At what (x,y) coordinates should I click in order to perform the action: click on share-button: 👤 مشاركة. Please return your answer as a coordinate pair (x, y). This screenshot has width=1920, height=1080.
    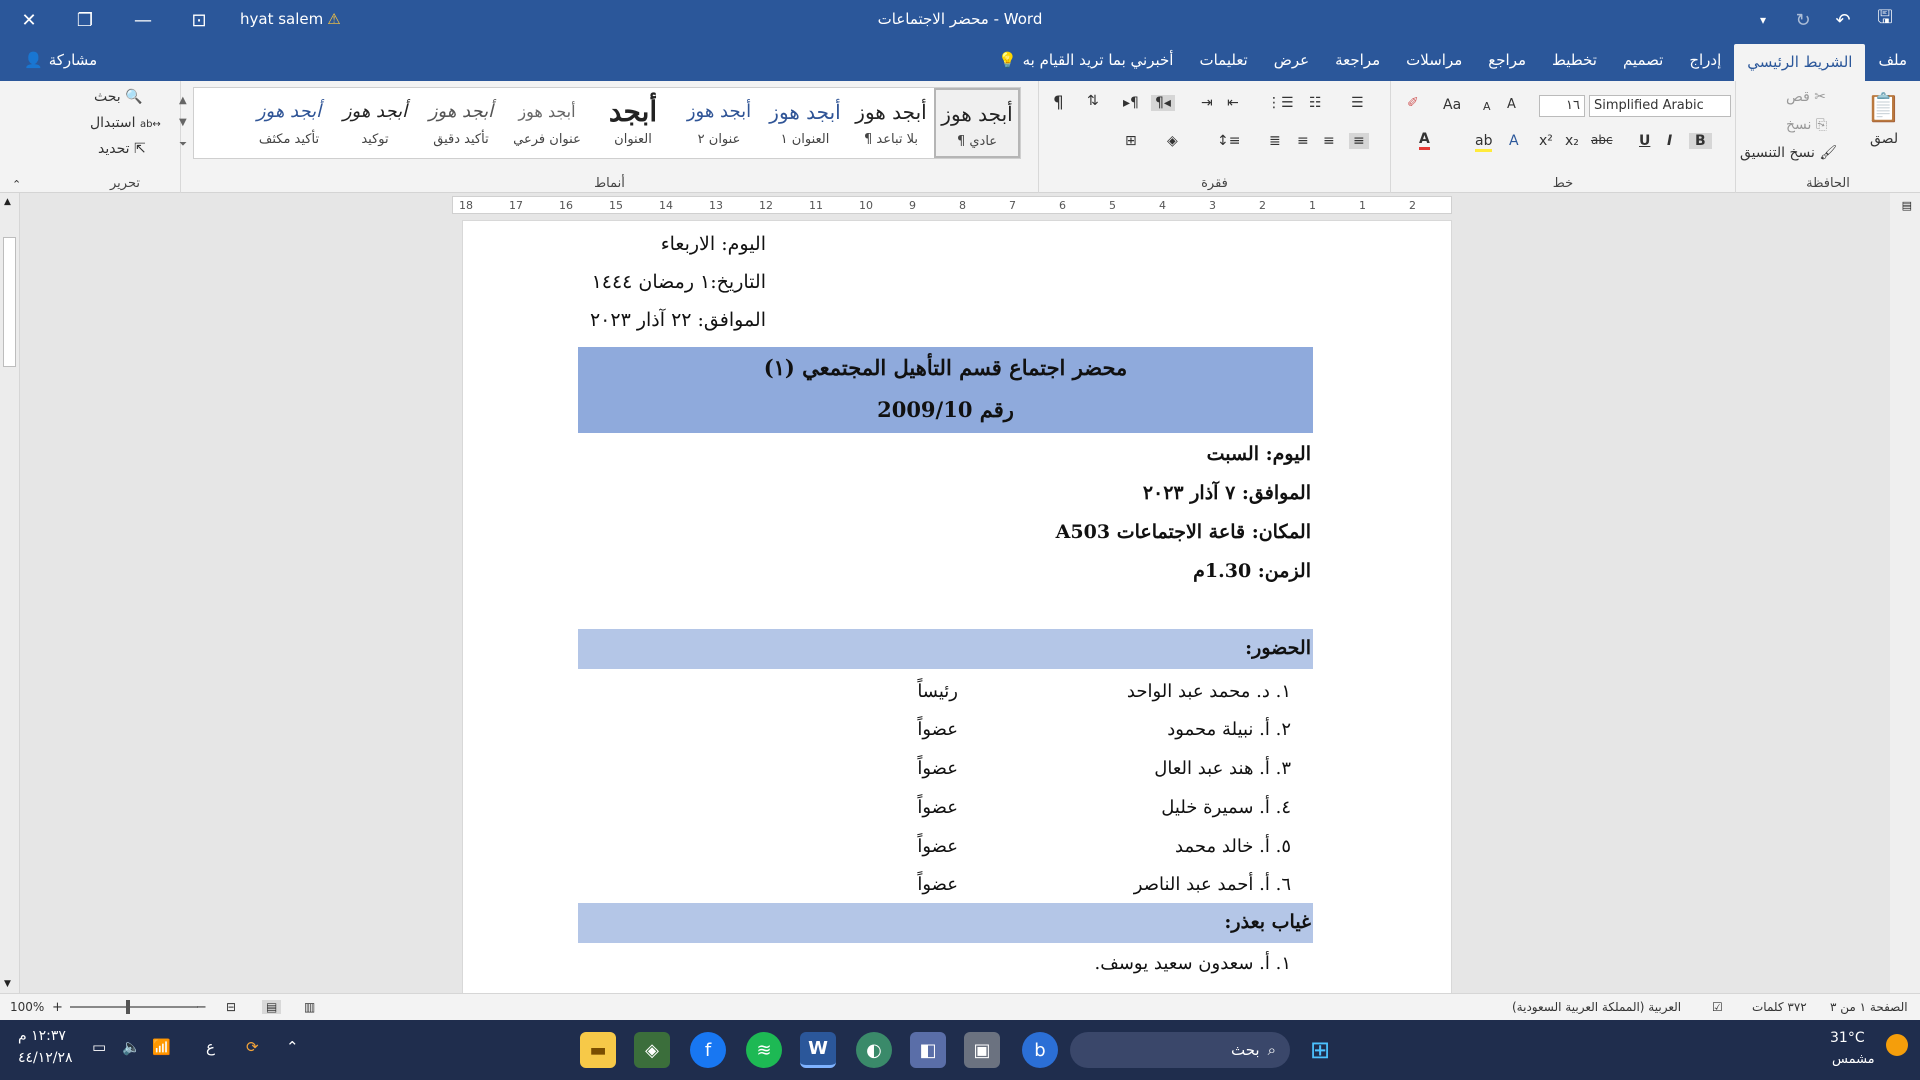
    Looking at the image, I should click on (60, 60).